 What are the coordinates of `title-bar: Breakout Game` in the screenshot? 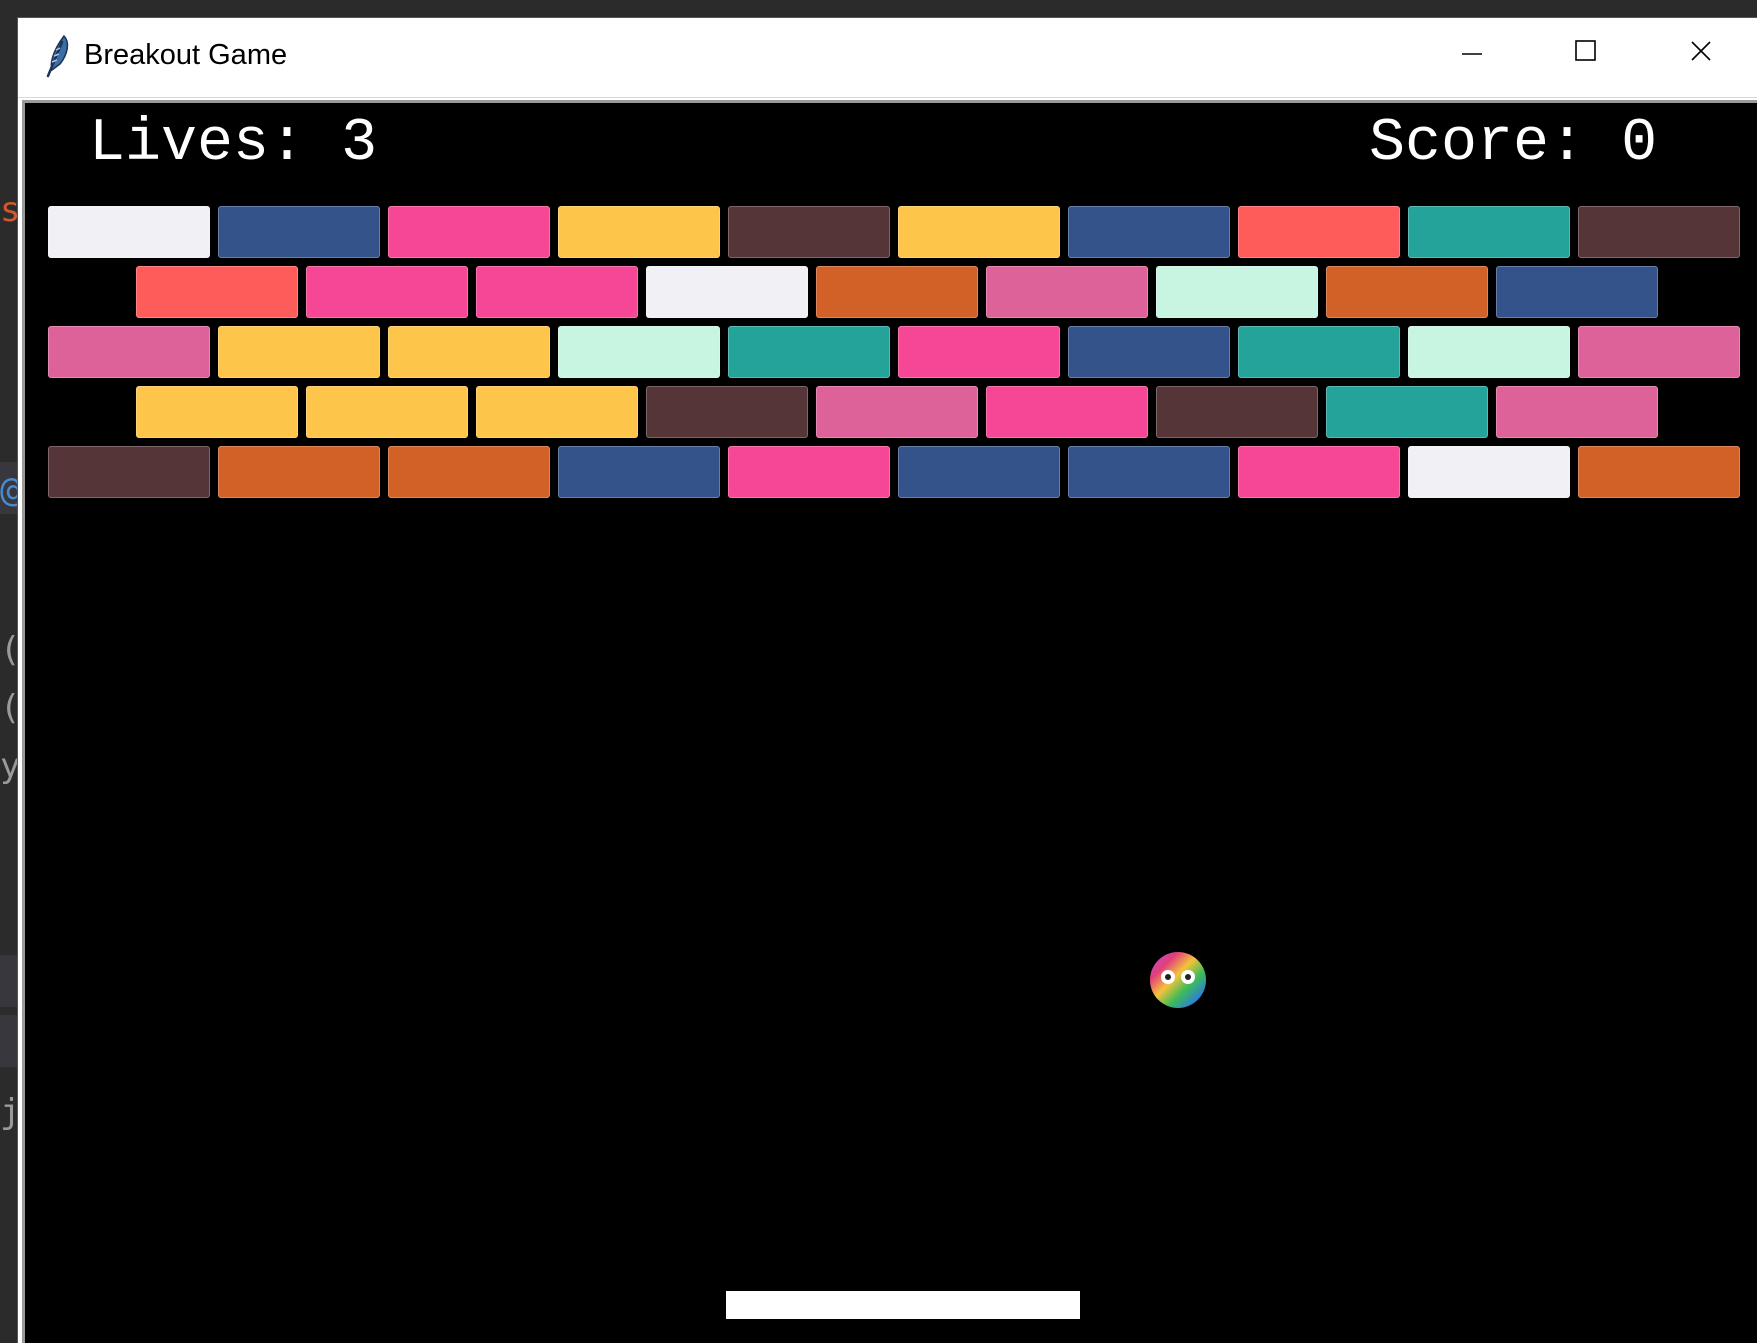 It's located at (887, 58).